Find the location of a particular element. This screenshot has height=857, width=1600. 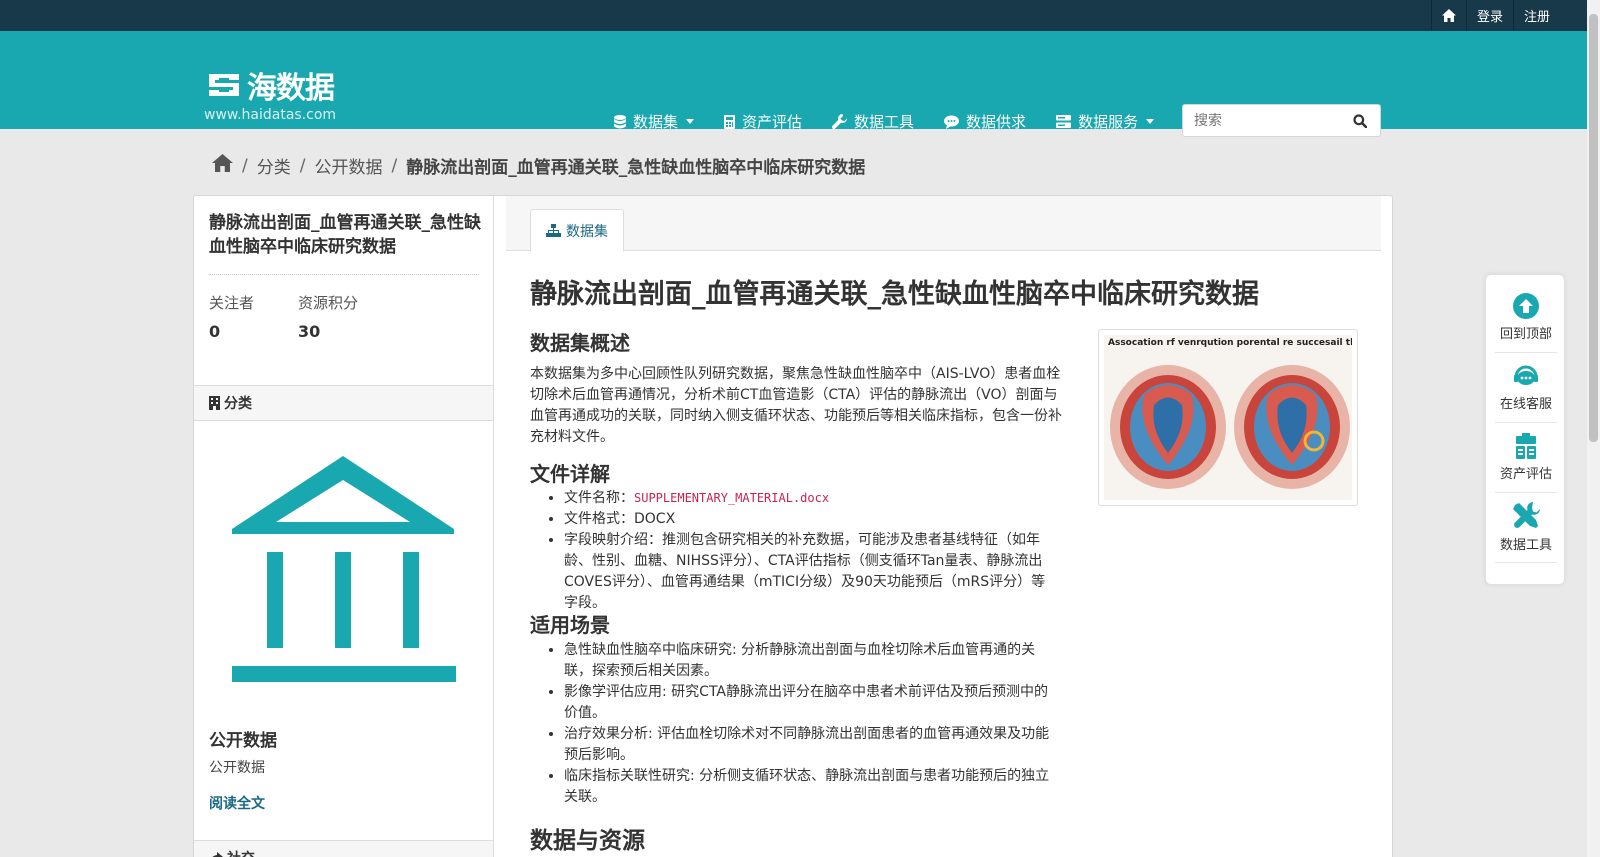

tools-icon is located at coordinates (1526, 515).